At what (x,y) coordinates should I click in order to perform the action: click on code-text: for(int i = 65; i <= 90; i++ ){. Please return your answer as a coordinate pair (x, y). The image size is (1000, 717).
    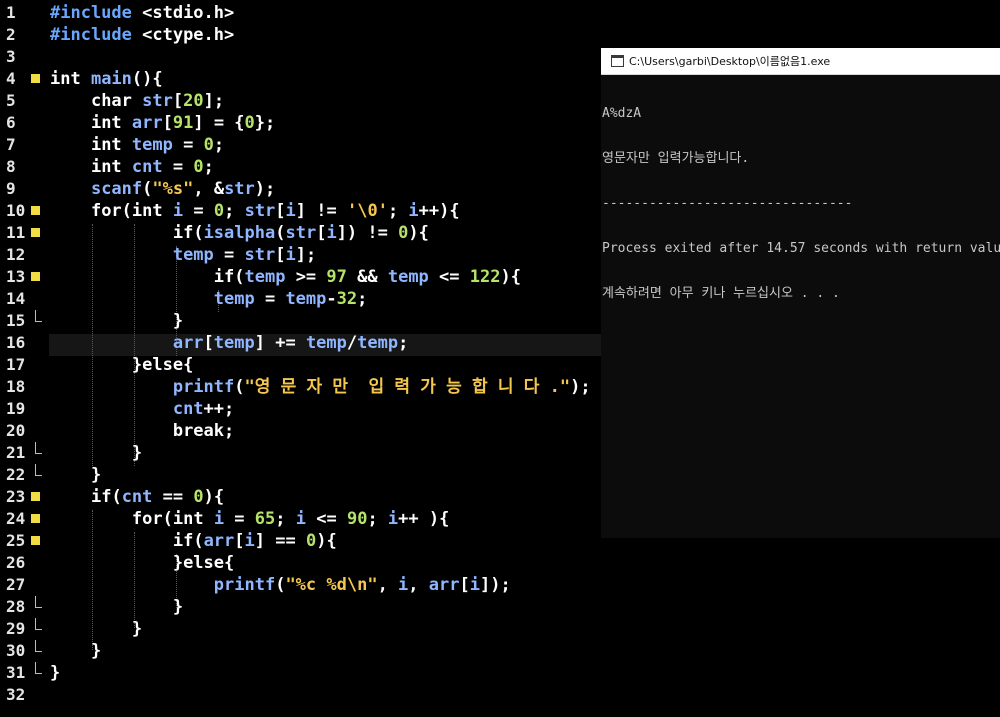
    Looking at the image, I should click on (249, 519).